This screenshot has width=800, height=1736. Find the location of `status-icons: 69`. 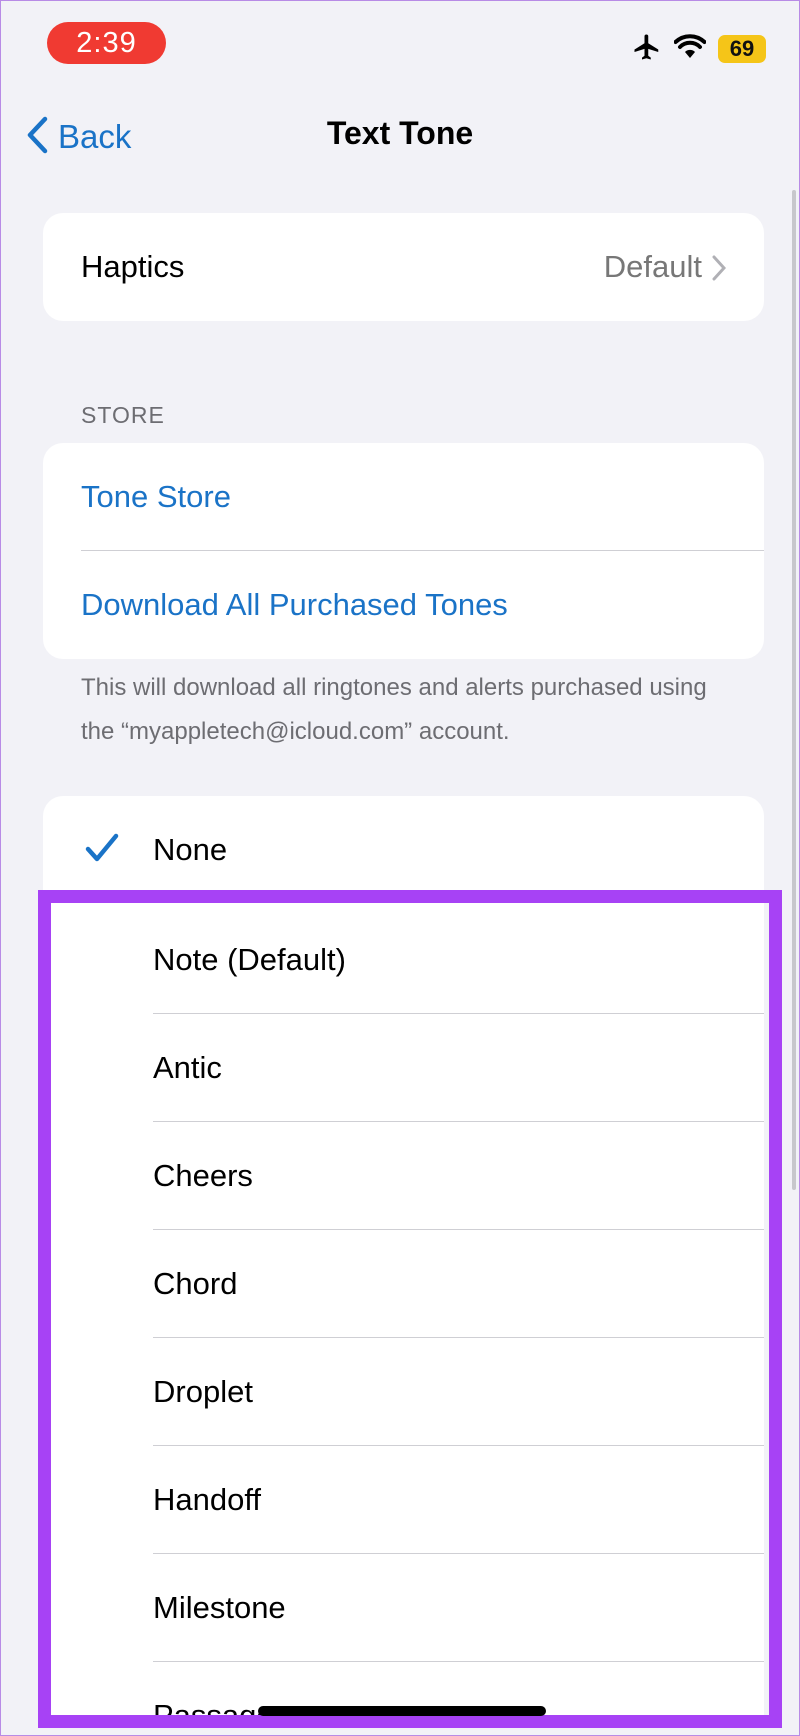

status-icons: 69 is located at coordinates (699, 49).